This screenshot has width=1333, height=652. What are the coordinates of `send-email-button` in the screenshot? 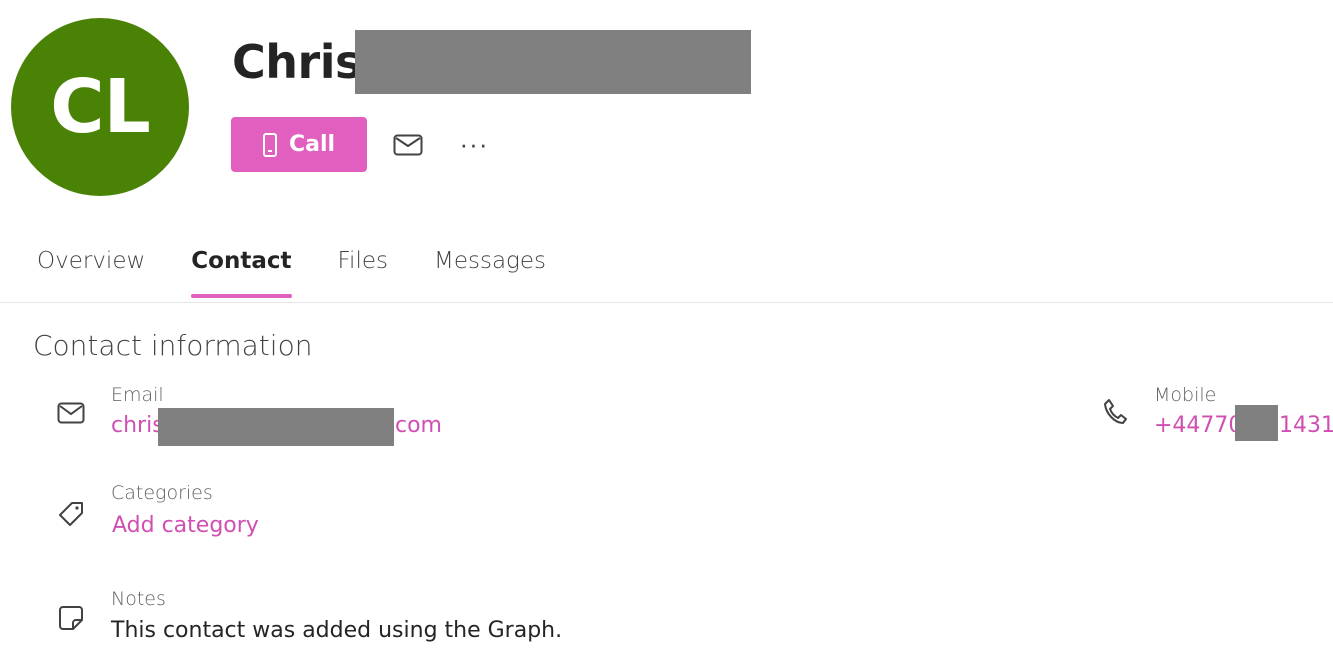 It's located at (408, 145).